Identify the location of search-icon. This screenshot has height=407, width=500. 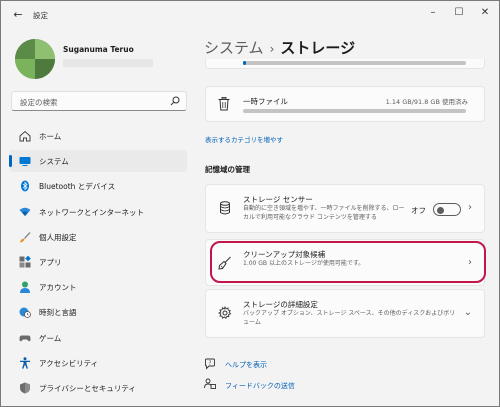
(175, 101).